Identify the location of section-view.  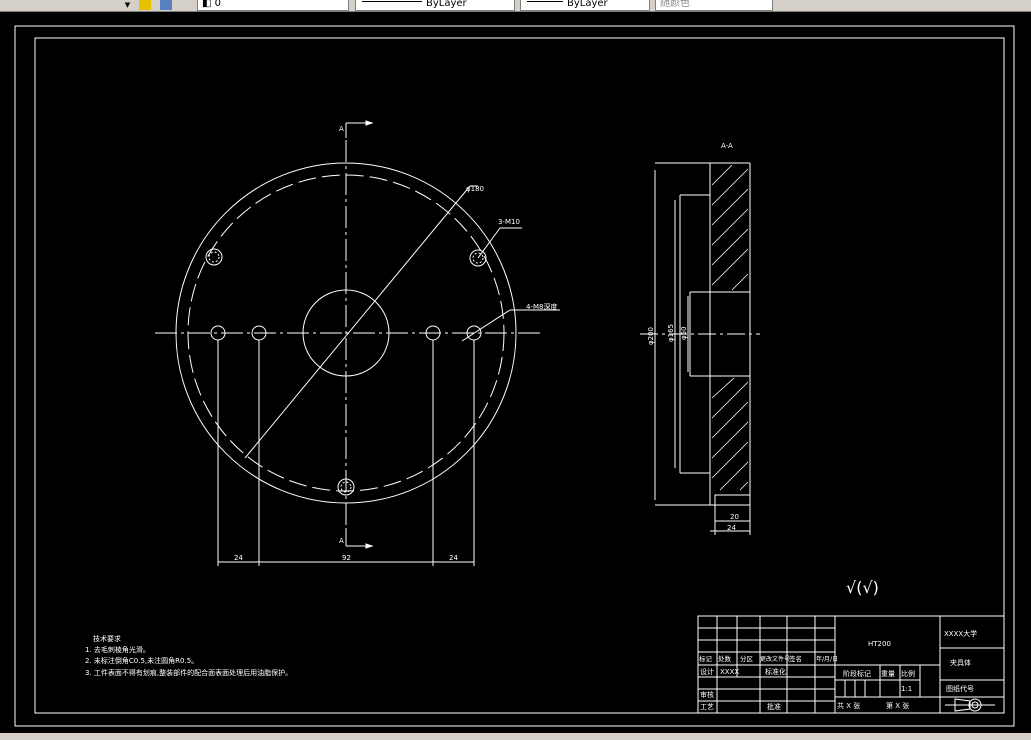
(700, 348).